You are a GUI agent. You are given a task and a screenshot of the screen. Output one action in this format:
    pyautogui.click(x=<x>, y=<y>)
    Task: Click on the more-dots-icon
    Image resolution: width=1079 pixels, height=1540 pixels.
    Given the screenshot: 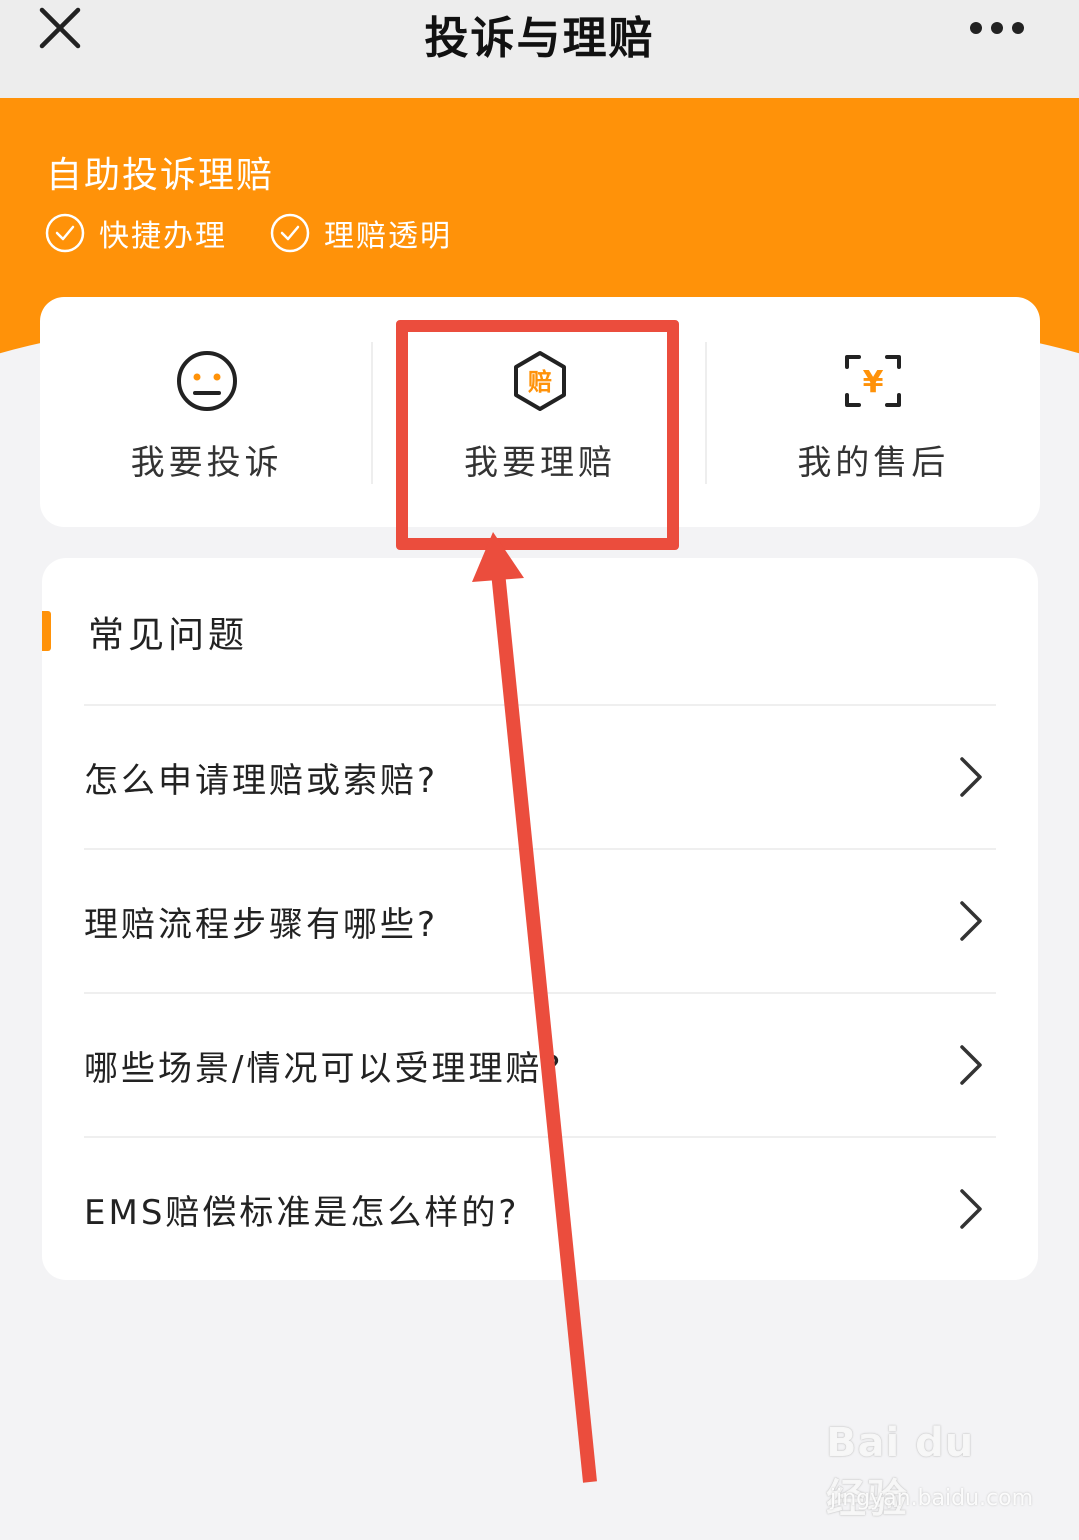 What is the action you would take?
    pyautogui.click(x=997, y=28)
    